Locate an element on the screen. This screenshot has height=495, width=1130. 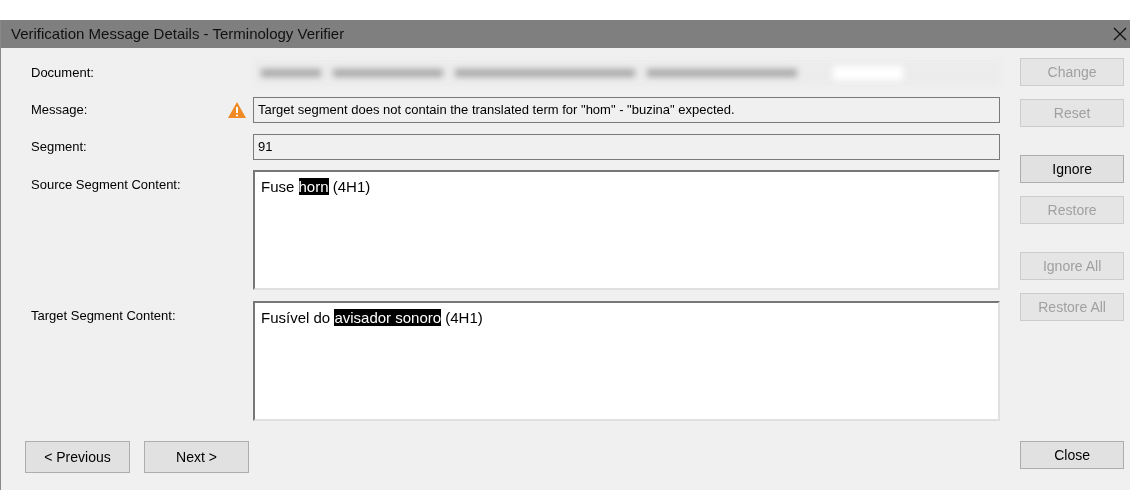
segment-text: Fuse horn (4H1) is located at coordinates (316, 186).